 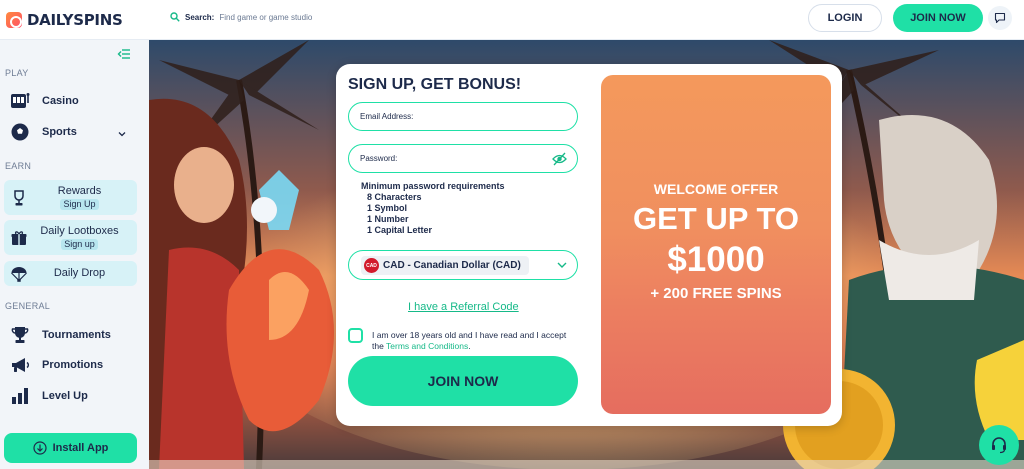 What do you see at coordinates (60, 101) in the screenshot?
I see `sidebar-item-label: Casino` at bounding box center [60, 101].